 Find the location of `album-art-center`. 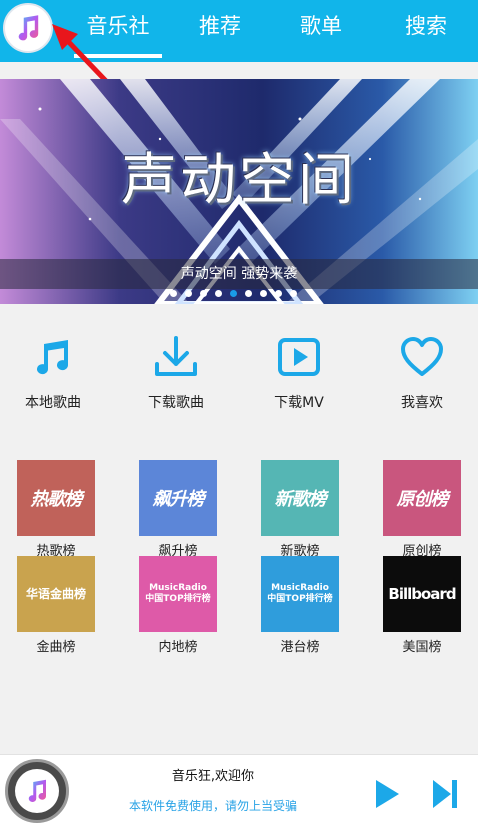

album-art-center is located at coordinates (37, 791).